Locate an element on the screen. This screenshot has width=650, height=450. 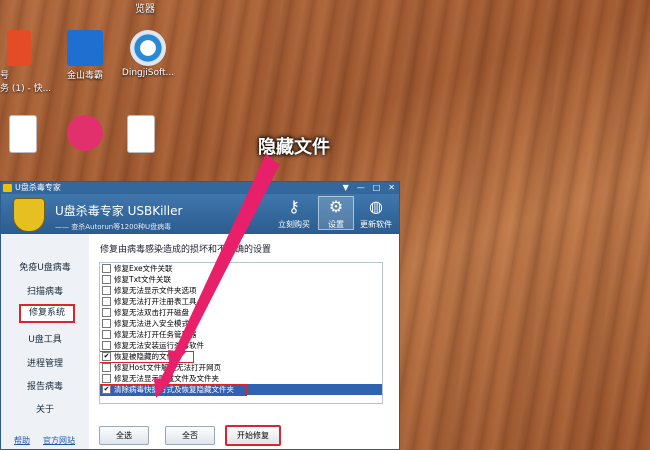
option-row: 修复Host文件解决无法打开网页 is located at coordinates (241, 367).